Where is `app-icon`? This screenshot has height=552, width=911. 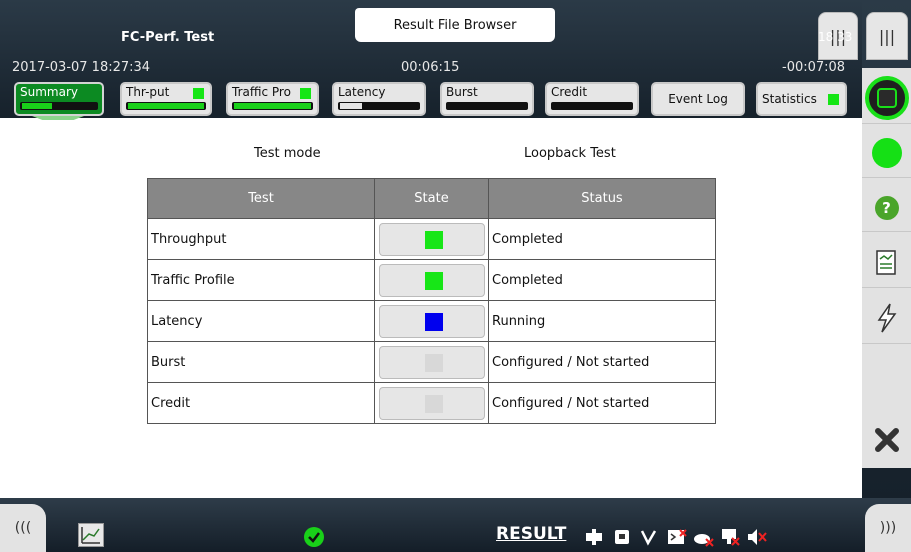 app-icon is located at coordinates (91, 535).